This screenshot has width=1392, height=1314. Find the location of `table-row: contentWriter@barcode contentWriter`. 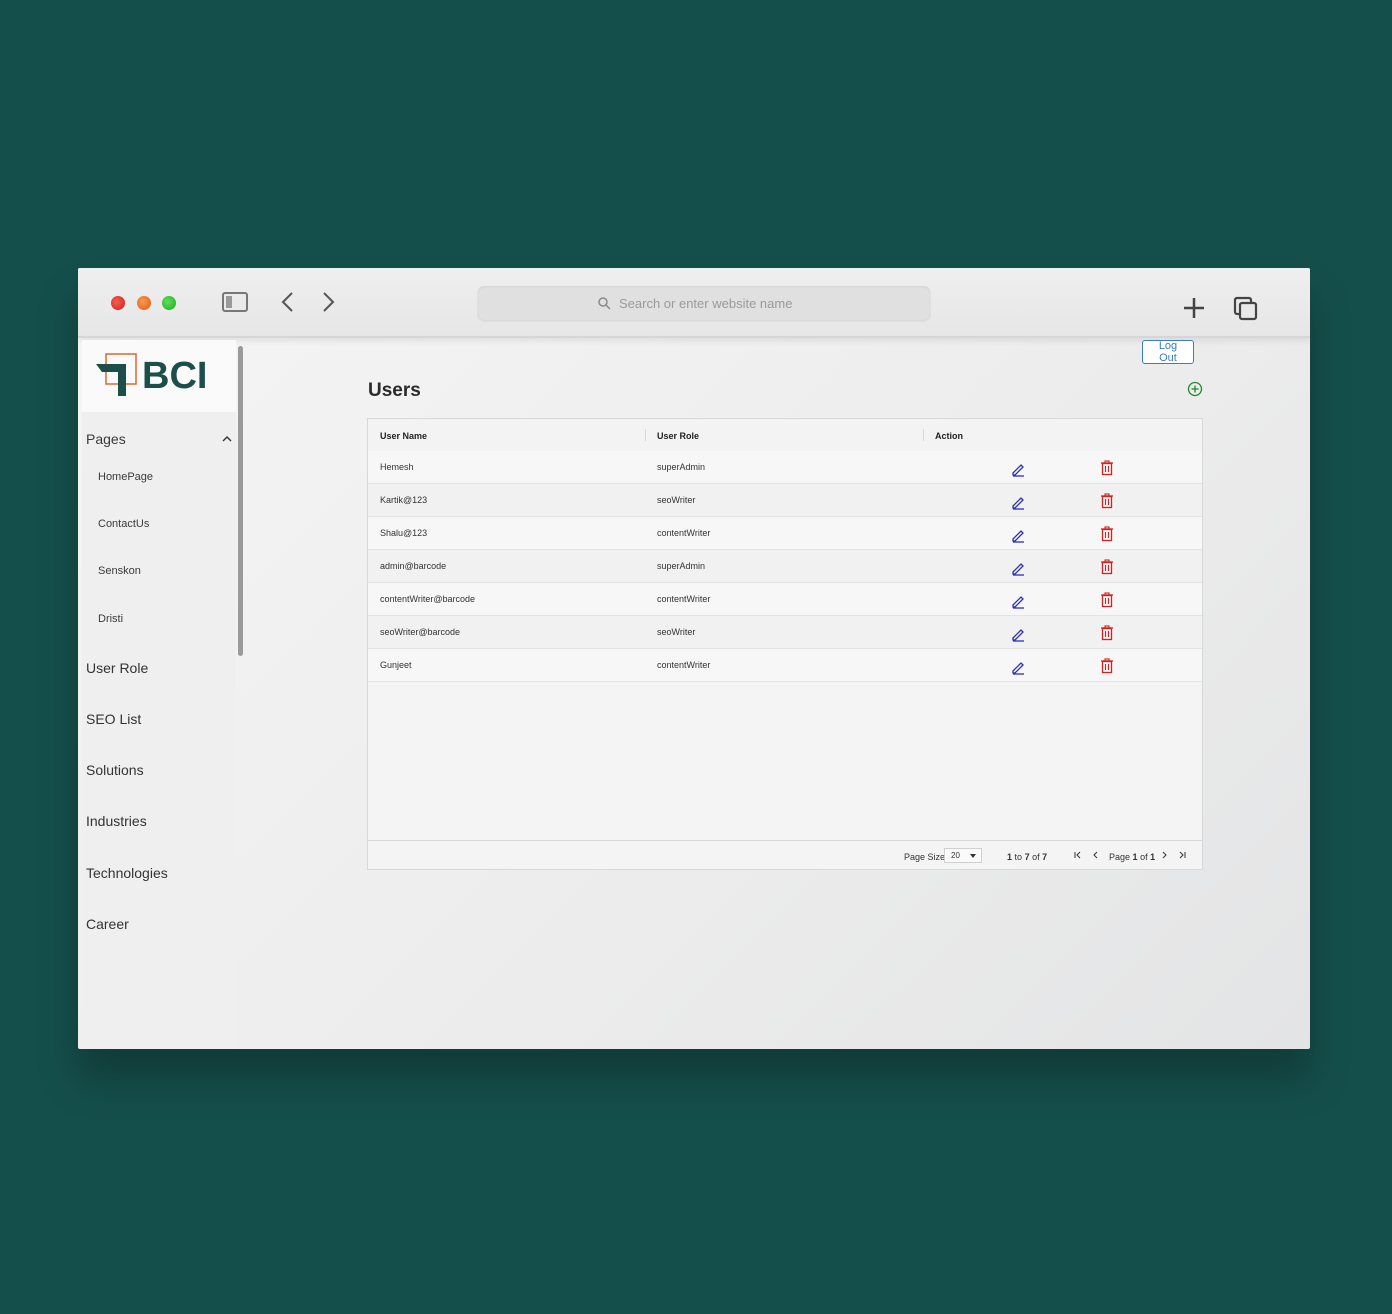

table-row: contentWriter@barcode contentWriter is located at coordinates (785, 599).